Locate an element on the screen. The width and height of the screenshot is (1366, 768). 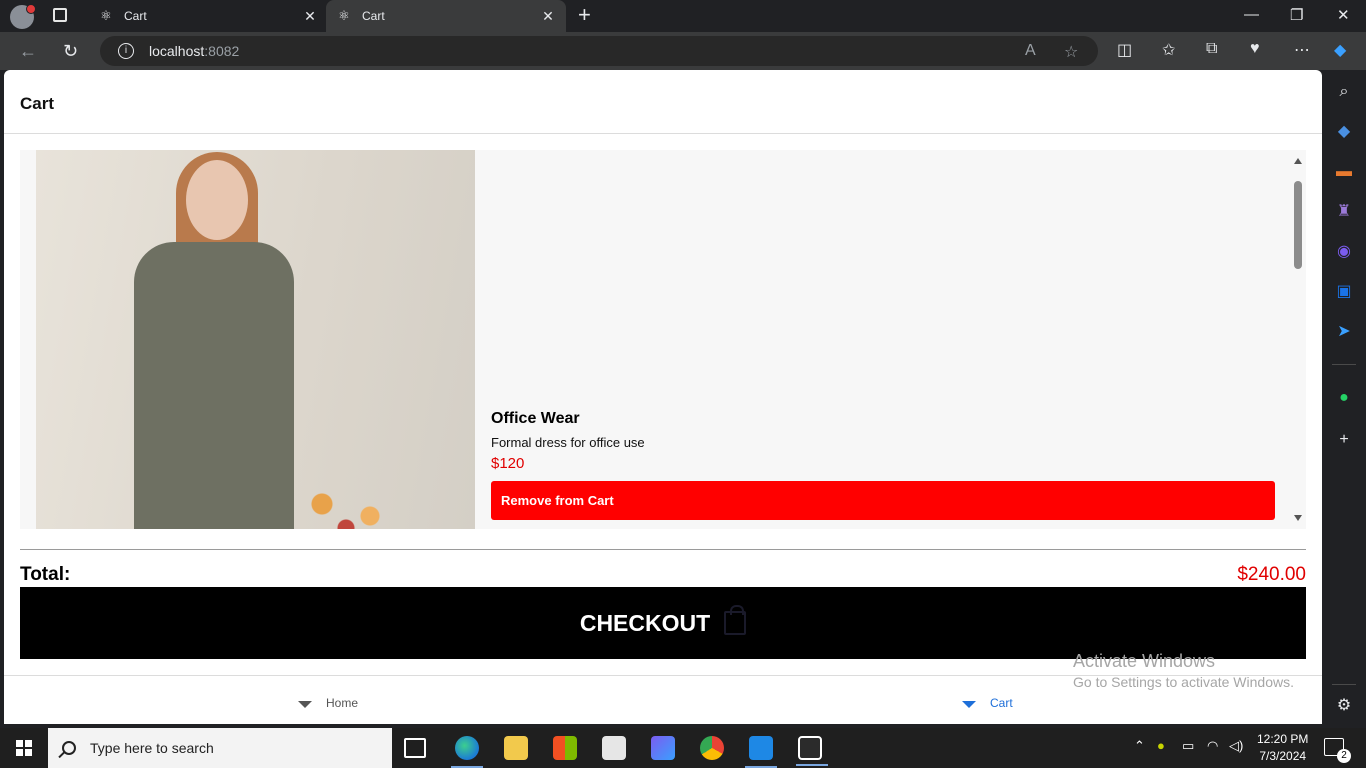
tab-actions-icon is located at coordinates (60, 15).